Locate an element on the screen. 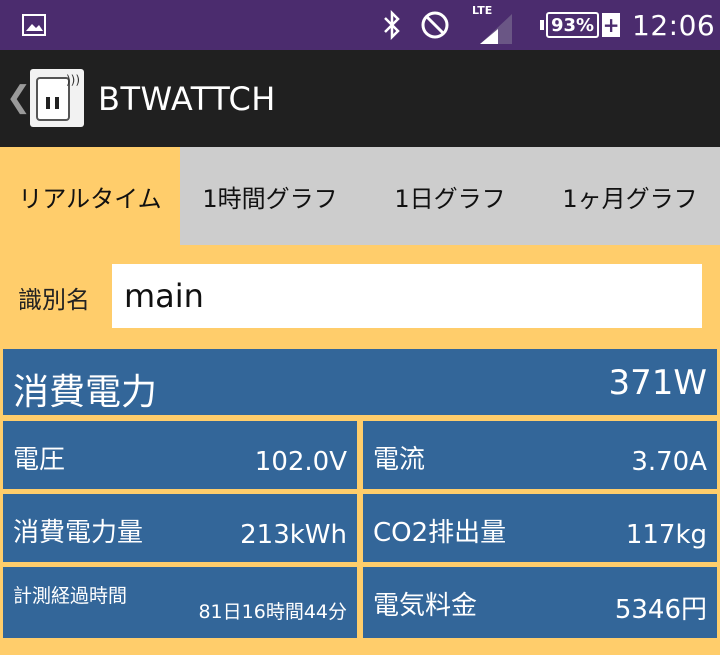 This screenshot has height=655, width=720. clock: 12:06 is located at coordinates (674, 25).